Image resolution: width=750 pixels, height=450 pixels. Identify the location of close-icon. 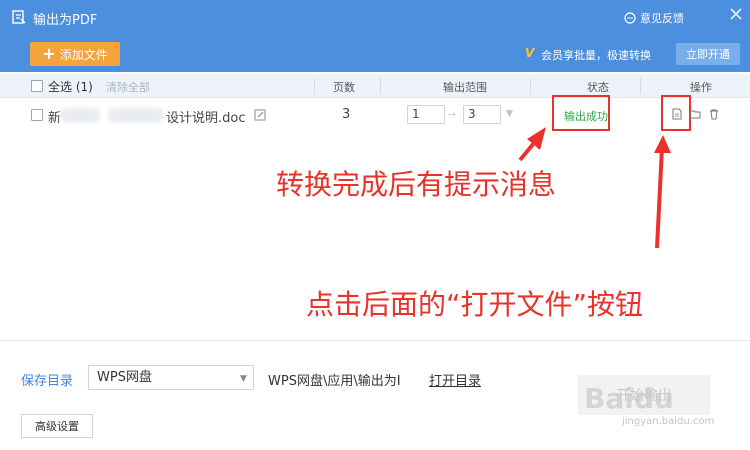
(736, 14).